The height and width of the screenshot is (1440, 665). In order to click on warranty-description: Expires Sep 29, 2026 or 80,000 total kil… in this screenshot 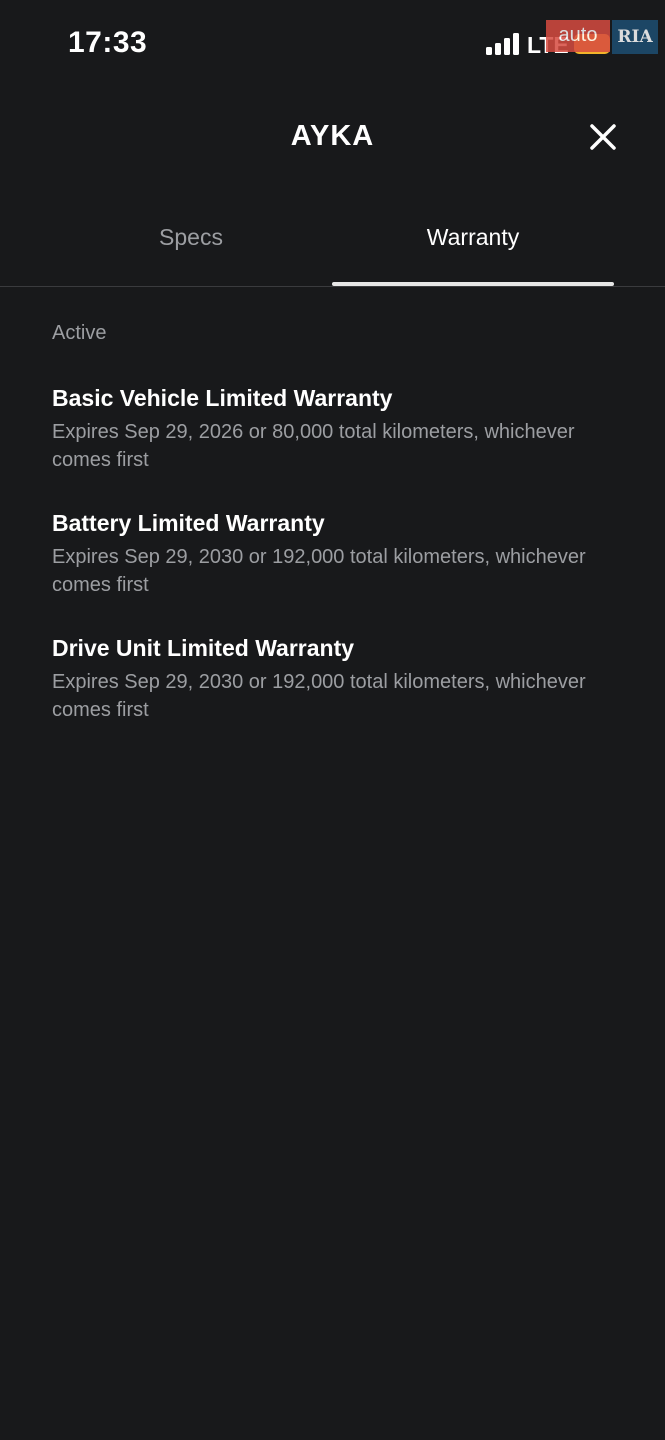, I will do `click(313, 446)`.